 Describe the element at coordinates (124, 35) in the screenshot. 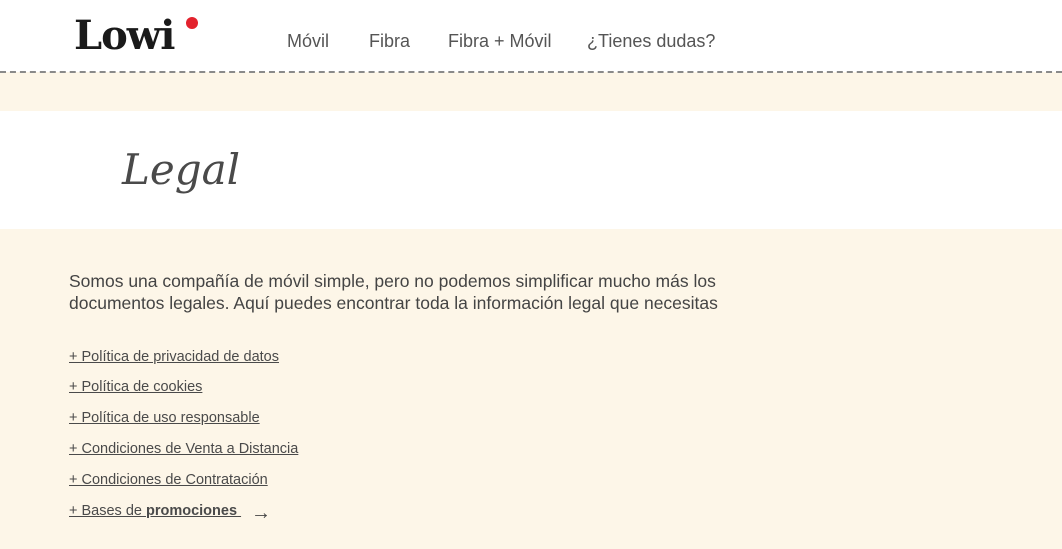

I see `logo-text: Lowi` at that location.